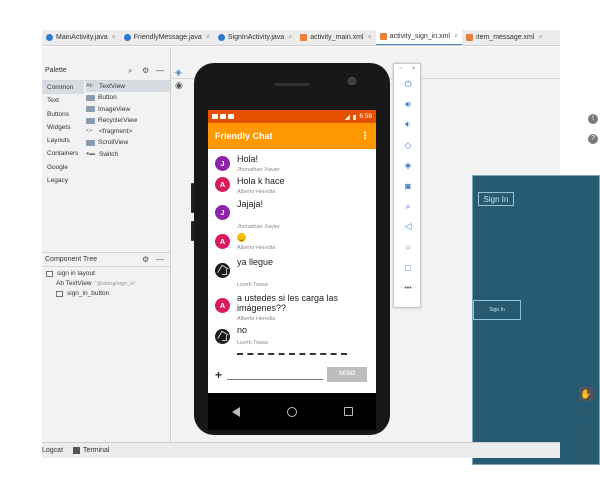 This screenshot has width=600, height=500. I want to click on overflow-menu-icon: ⋮, so click(365, 136).